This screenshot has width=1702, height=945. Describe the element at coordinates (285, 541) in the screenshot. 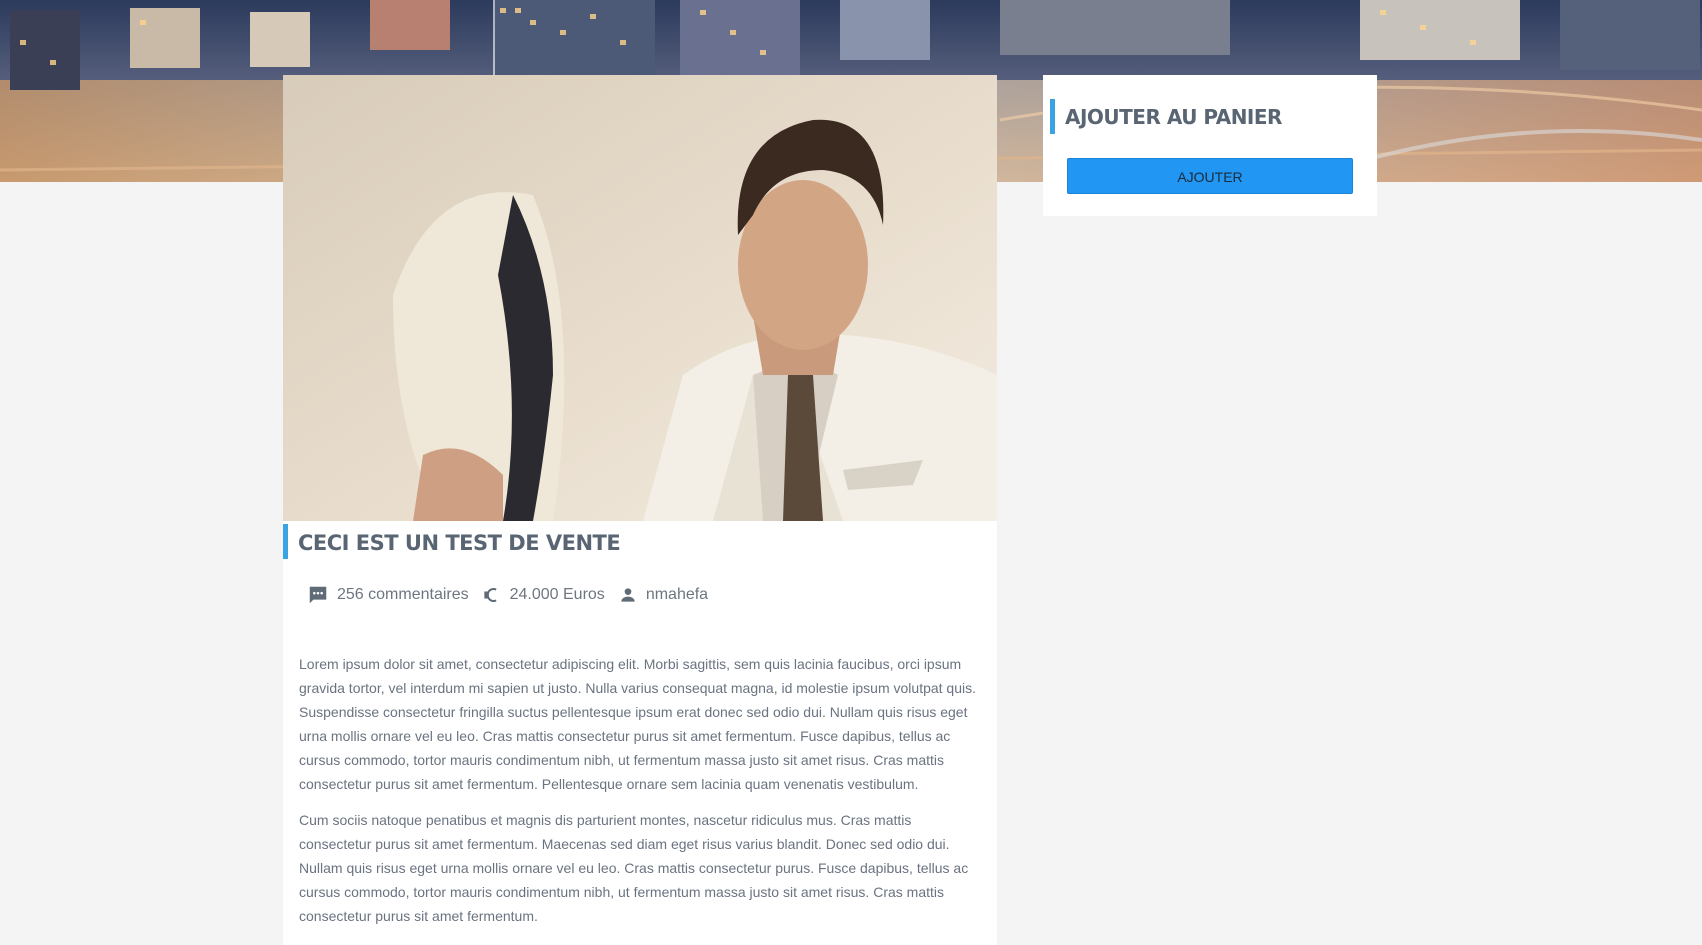

I see `title-accent-bar` at that location.